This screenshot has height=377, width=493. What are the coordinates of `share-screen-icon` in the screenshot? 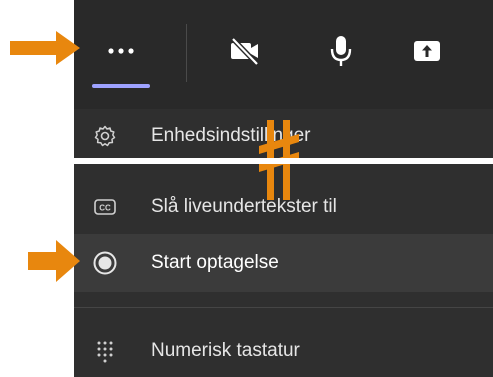 It's located at (427, 51).